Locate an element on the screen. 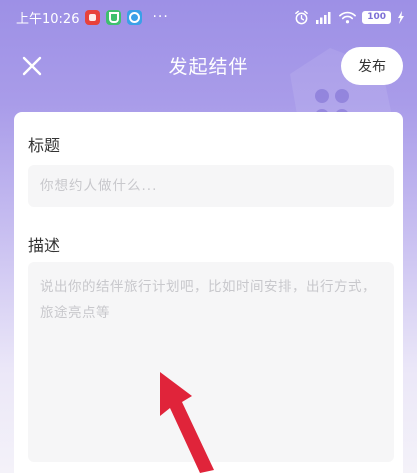 This screenshot has width=417, height=473. title-input is located at coordinates (211, 186).